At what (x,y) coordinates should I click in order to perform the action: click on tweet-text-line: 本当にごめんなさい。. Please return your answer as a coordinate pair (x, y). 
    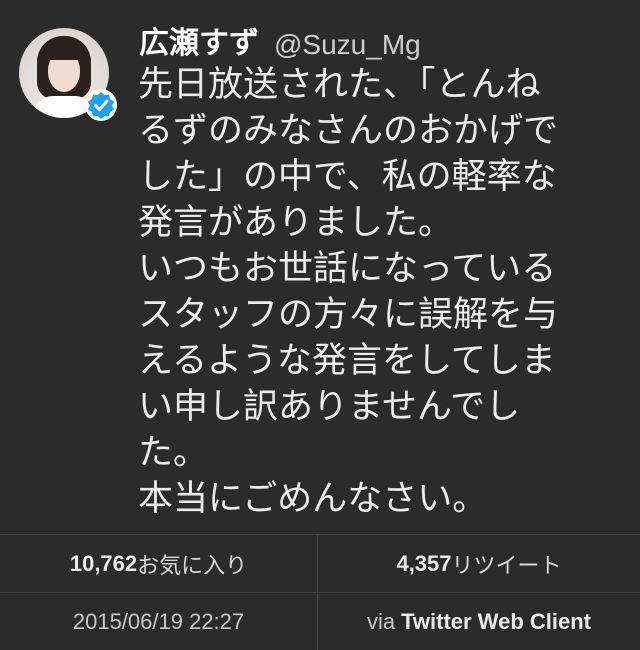
    Looking at the image, I should click on (313, 499).